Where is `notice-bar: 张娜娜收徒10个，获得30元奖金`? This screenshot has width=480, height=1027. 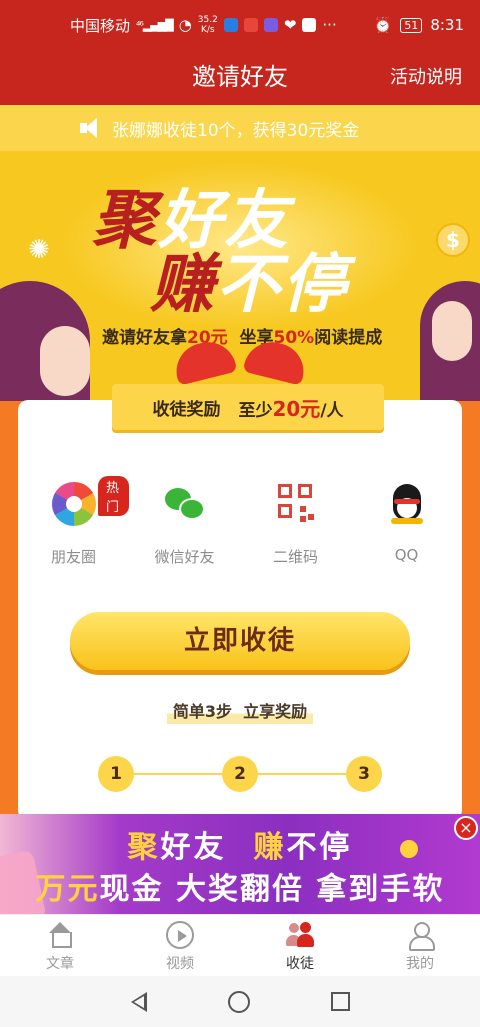 notice-bar: 张娜娜收徒10个，获得30元奖金 is located at coordinates (240, 128).